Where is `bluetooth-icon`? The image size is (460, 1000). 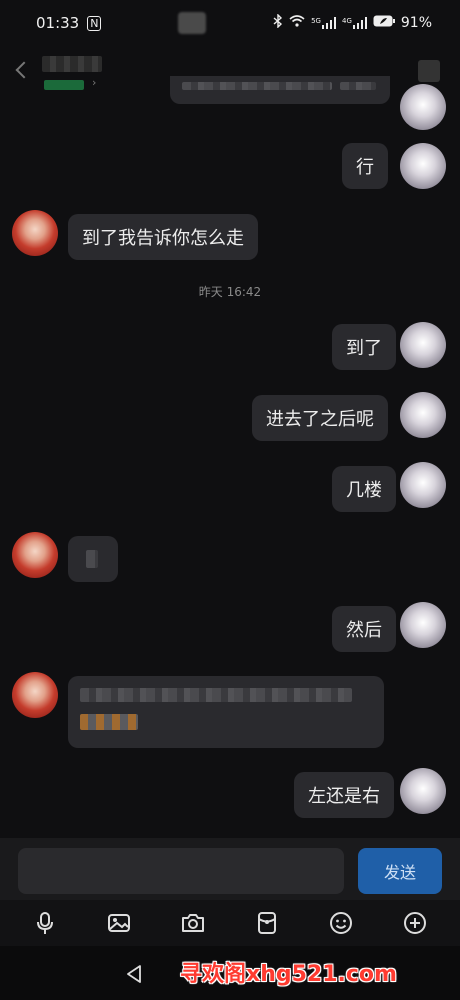 bluetooth-icon is located at coordinates (278, 22).